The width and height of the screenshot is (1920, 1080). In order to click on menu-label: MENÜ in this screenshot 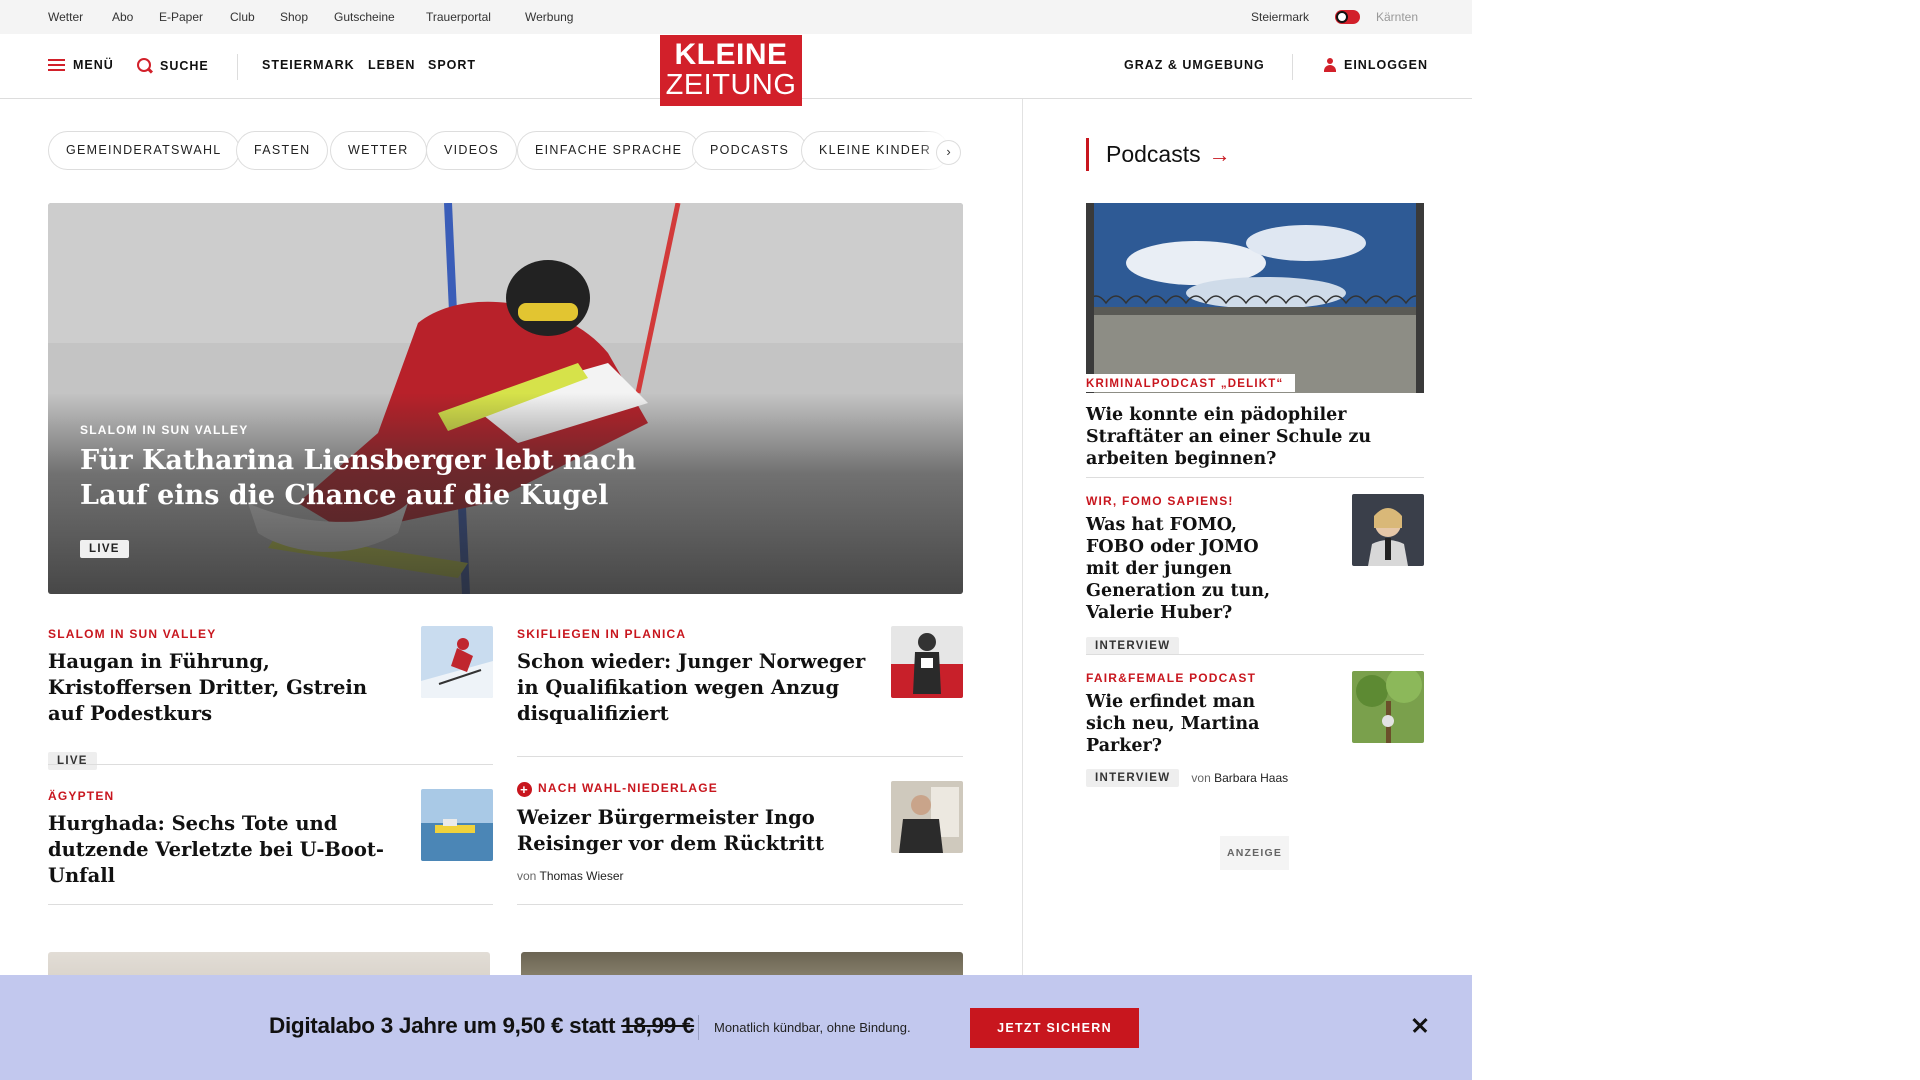, I will do `click(93, 65)`.